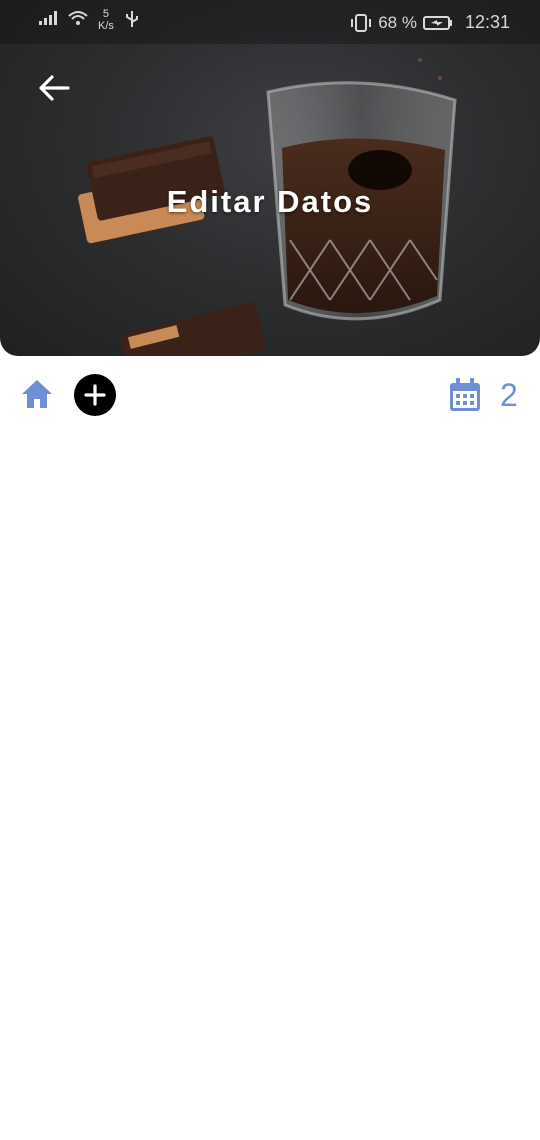  I want to click on usb-icon, so click(131, 19).